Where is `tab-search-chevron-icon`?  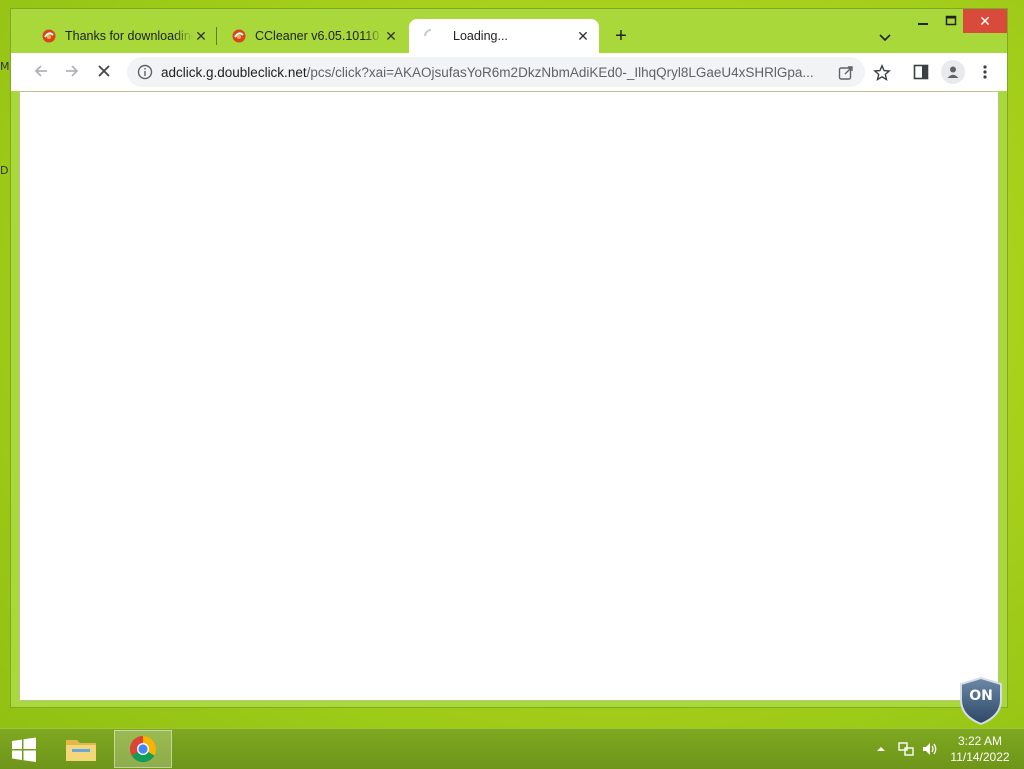
tab-search-chevron-icon is located at coordinates (885, 37).